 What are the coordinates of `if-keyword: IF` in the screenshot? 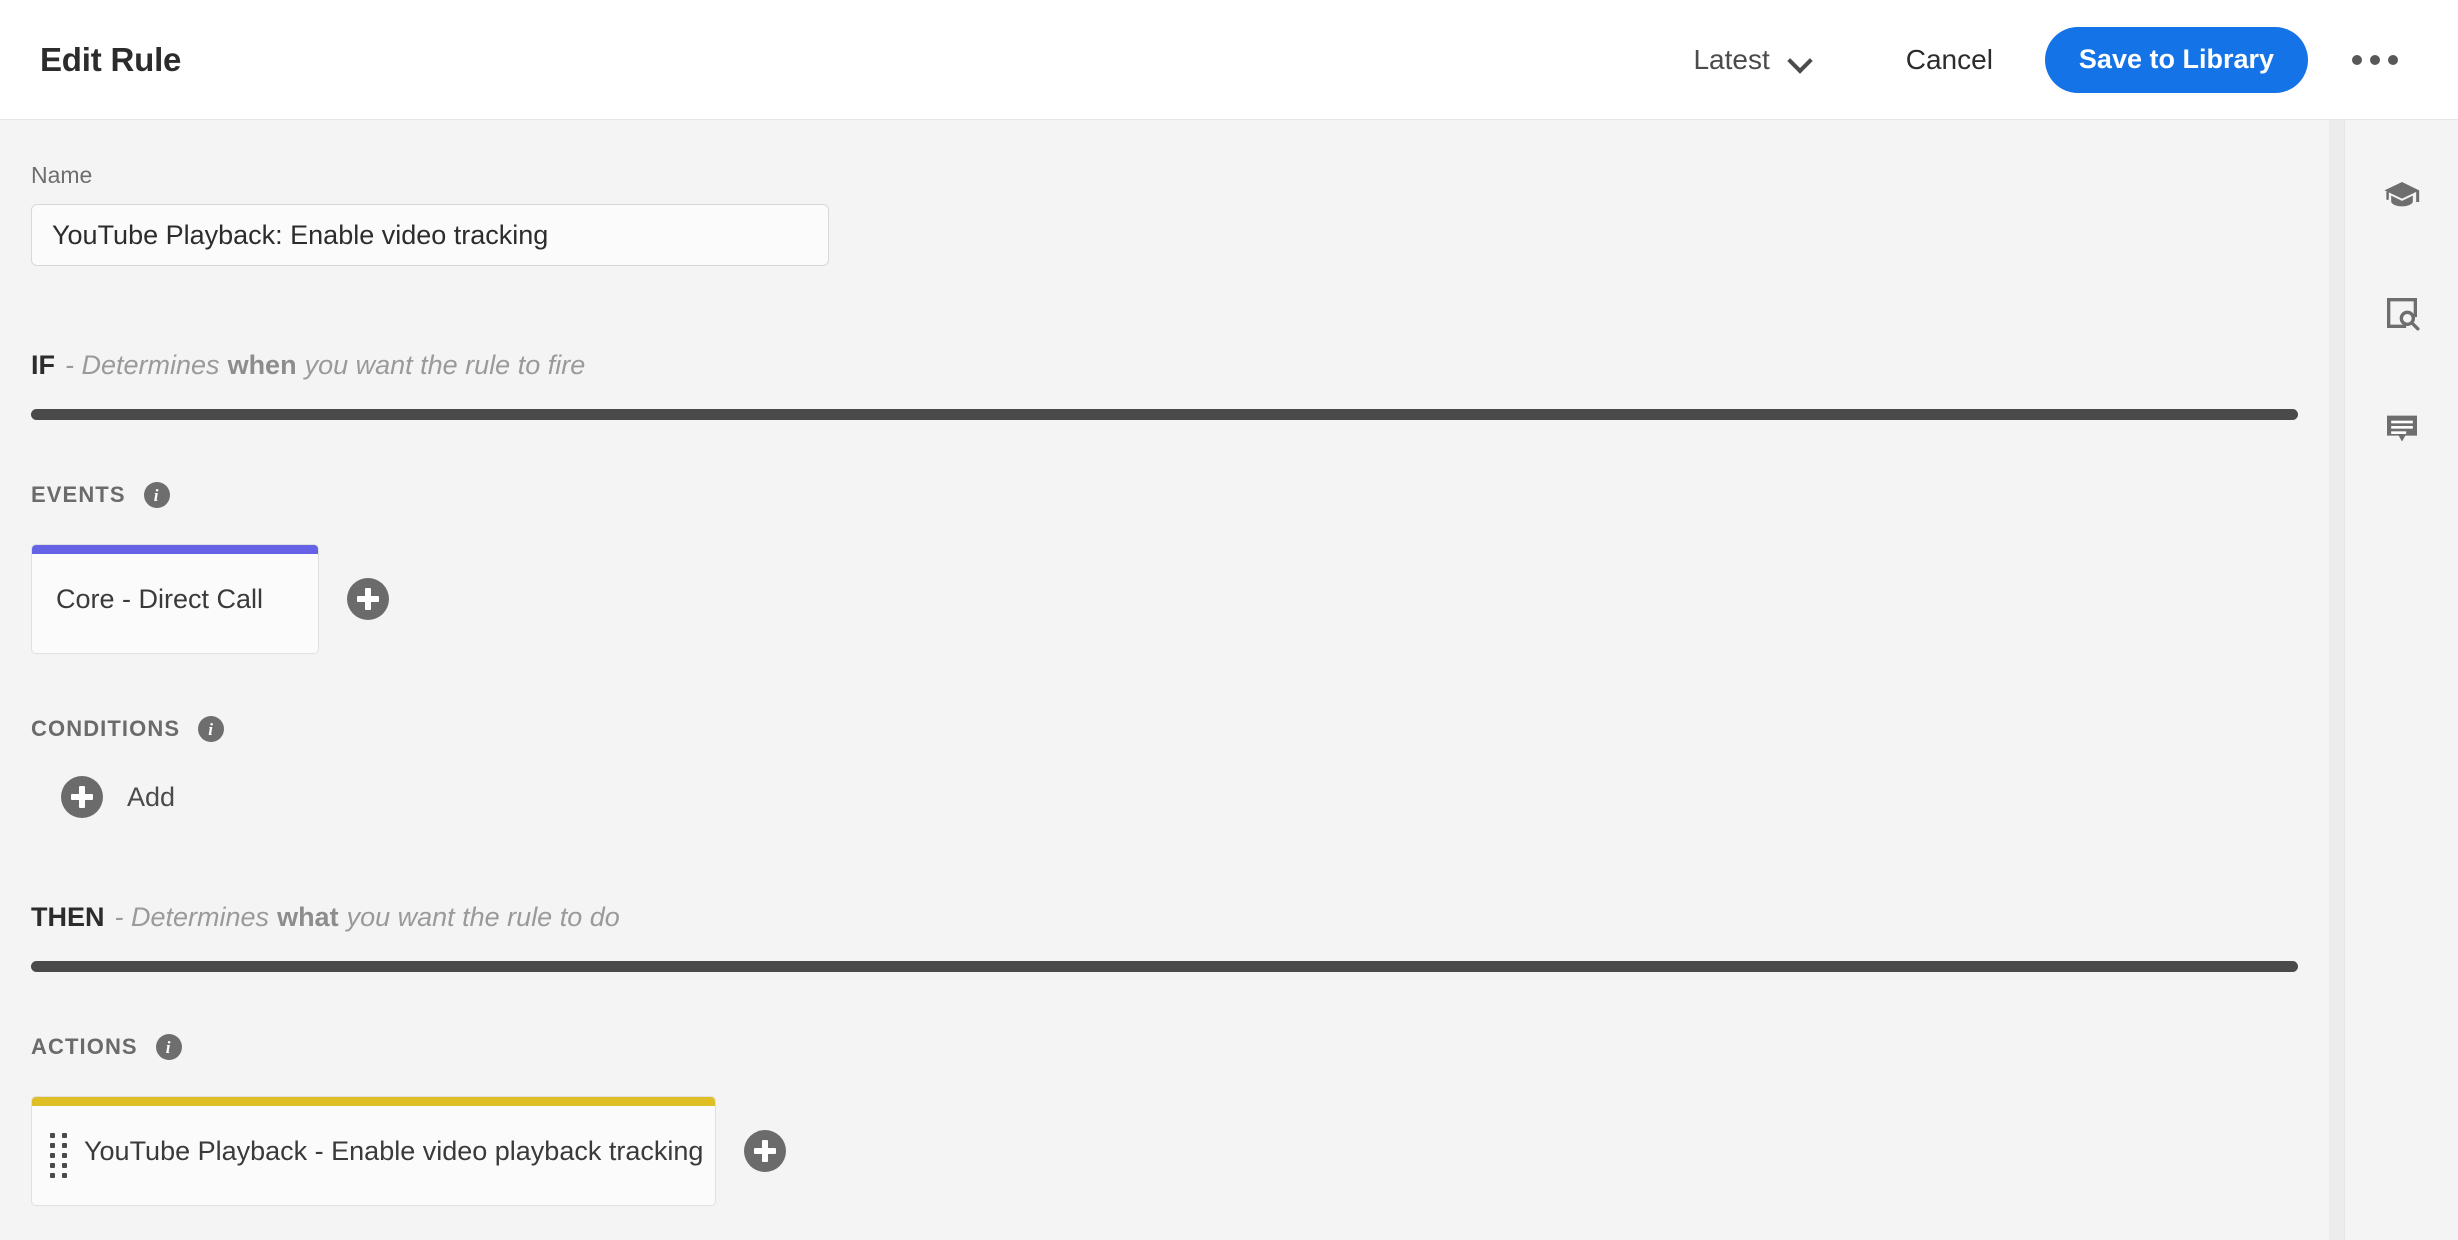 It's located at (43, 365).